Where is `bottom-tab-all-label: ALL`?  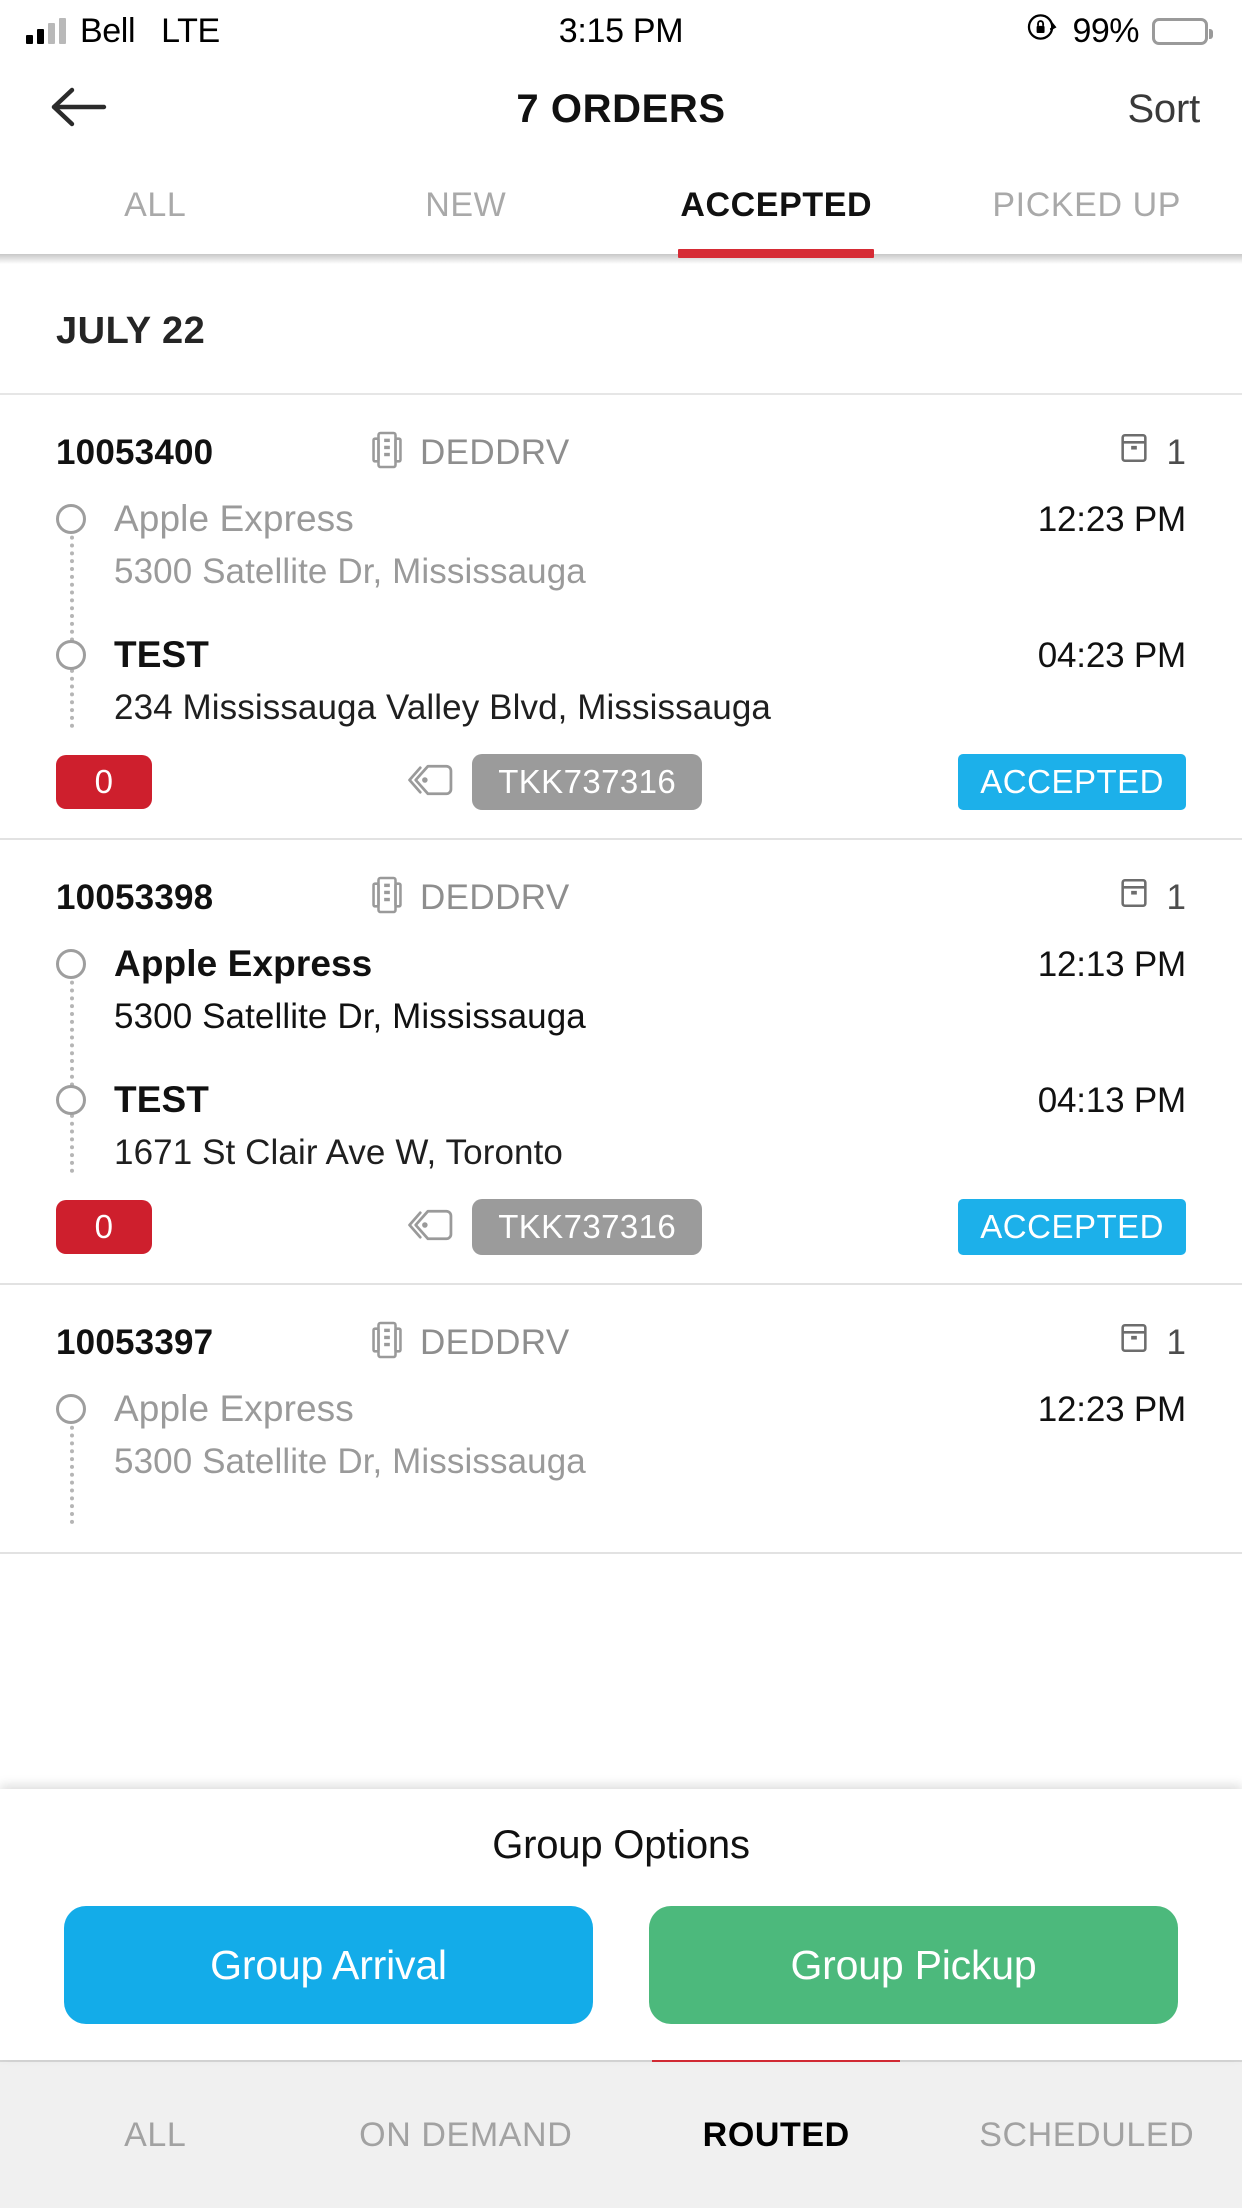 bottom-tab-all-label: ALL is located at coordinates (155, 2134).